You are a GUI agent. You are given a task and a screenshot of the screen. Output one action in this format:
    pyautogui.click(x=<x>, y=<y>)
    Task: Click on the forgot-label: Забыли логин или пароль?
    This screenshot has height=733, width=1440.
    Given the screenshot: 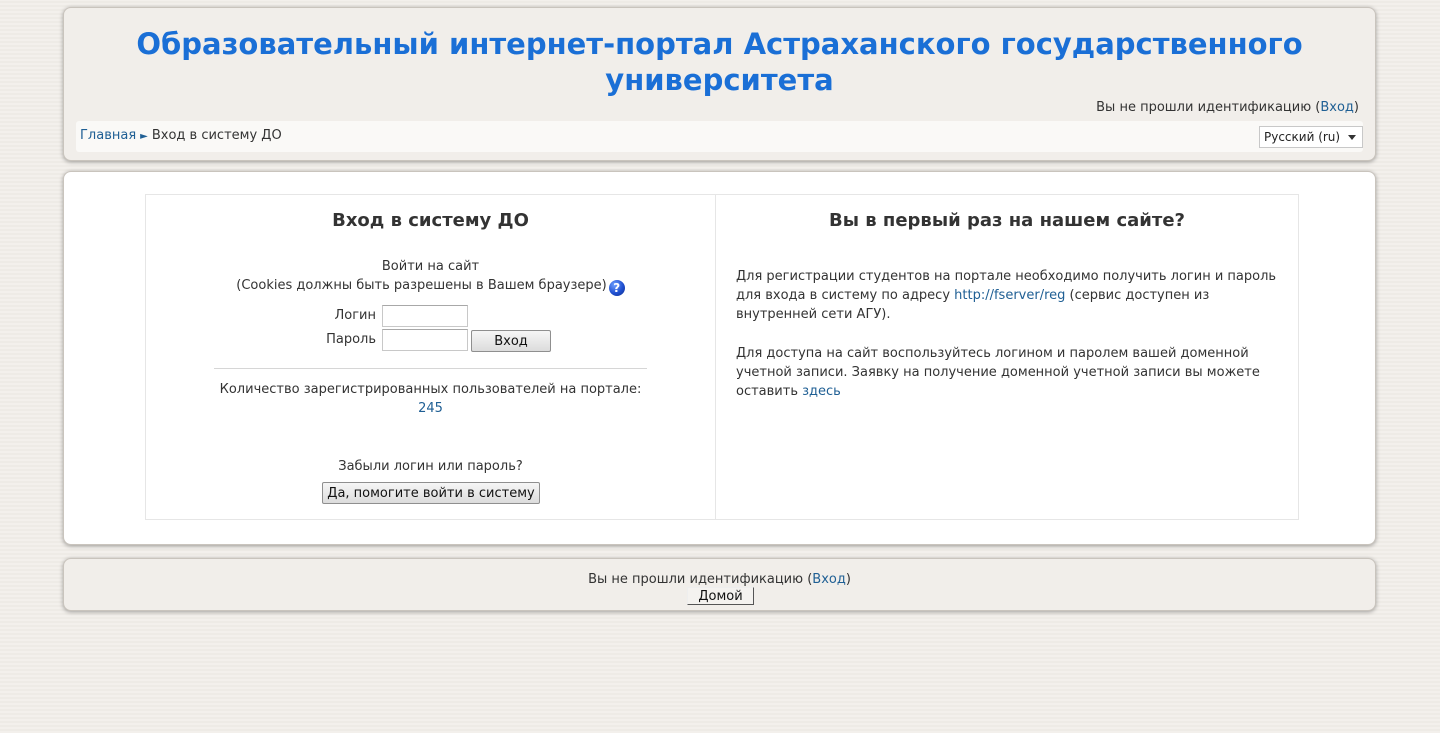 What is the action you would take?
    pyautogui.click(x=430, y=466)
    